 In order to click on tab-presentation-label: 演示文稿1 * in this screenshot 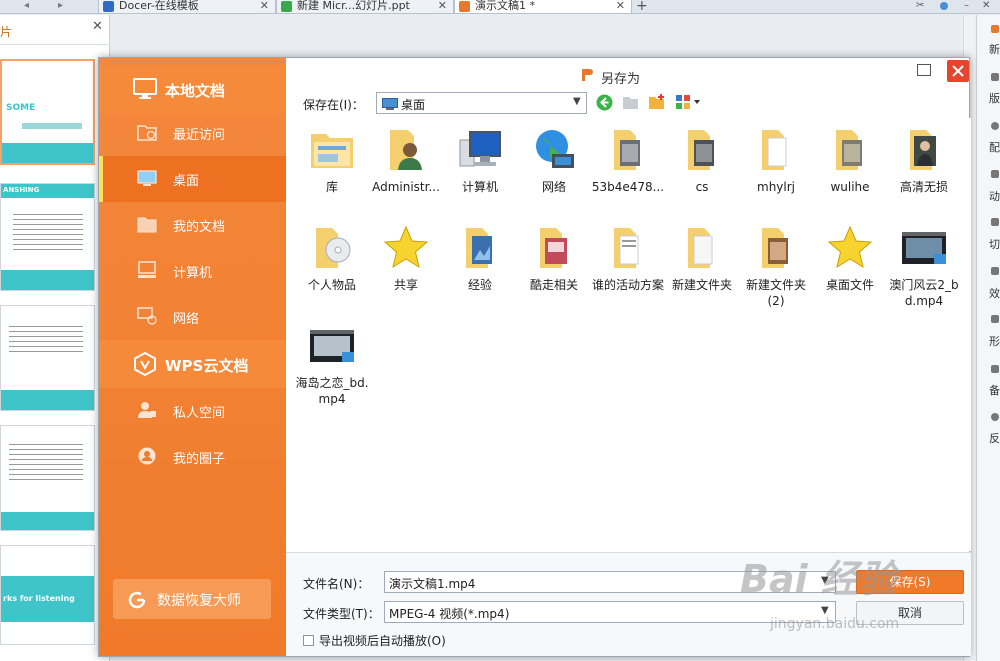, I will do `click(505, 6)`.